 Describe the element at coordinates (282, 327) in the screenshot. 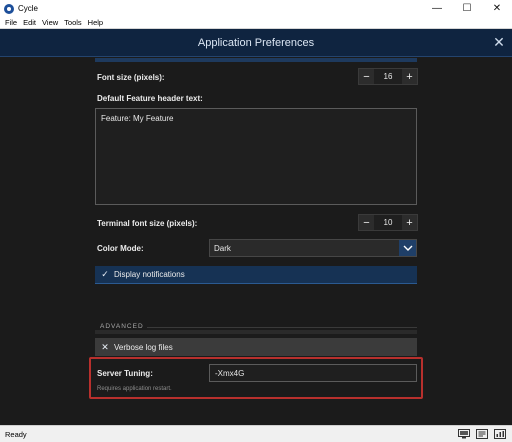

I see `section-divider` at that location.